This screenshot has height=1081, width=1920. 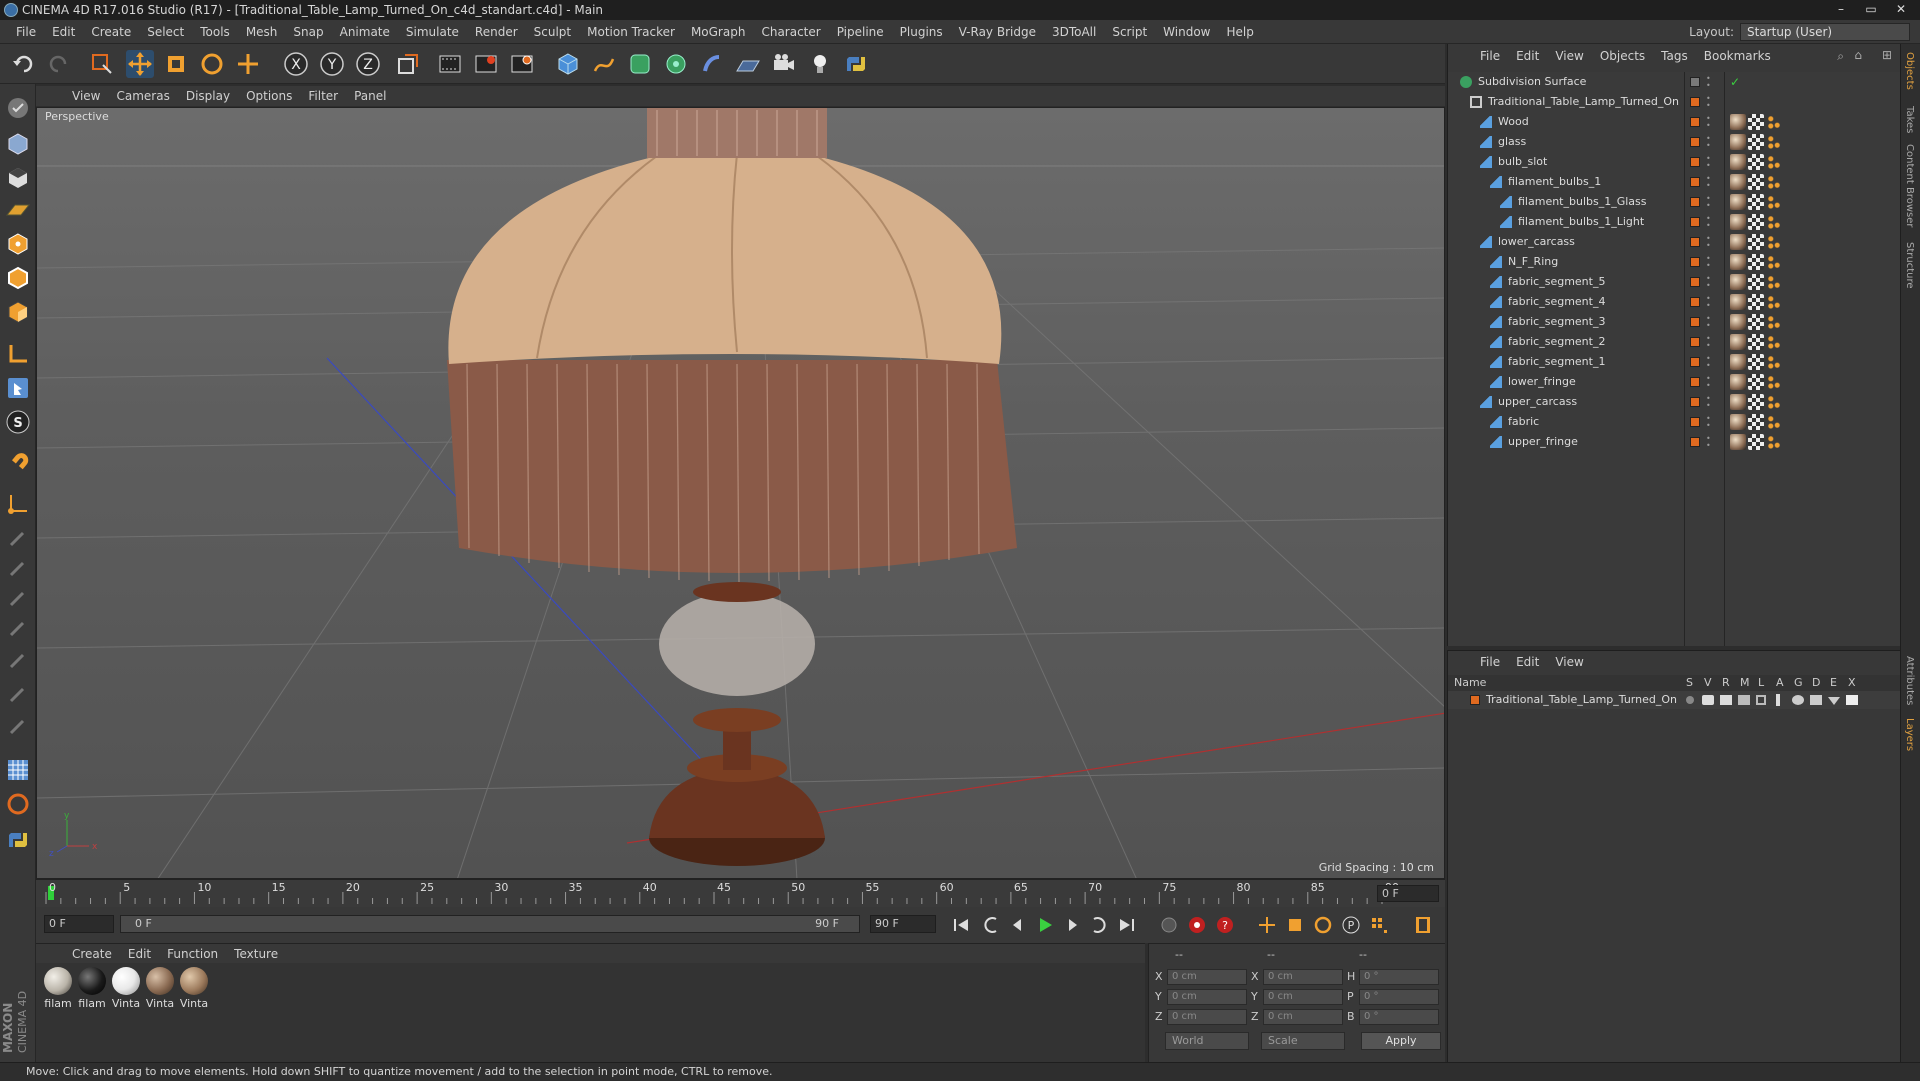 I want to click on object-name: fabric_segment_2, so click(x=1556, y=342).